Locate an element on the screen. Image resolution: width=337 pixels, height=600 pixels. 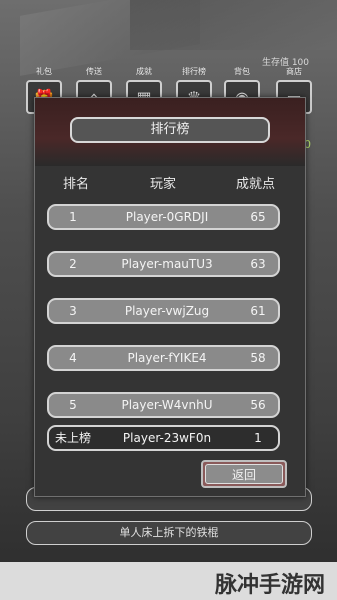
row-score: 61 is located at coordinates (258, 311).